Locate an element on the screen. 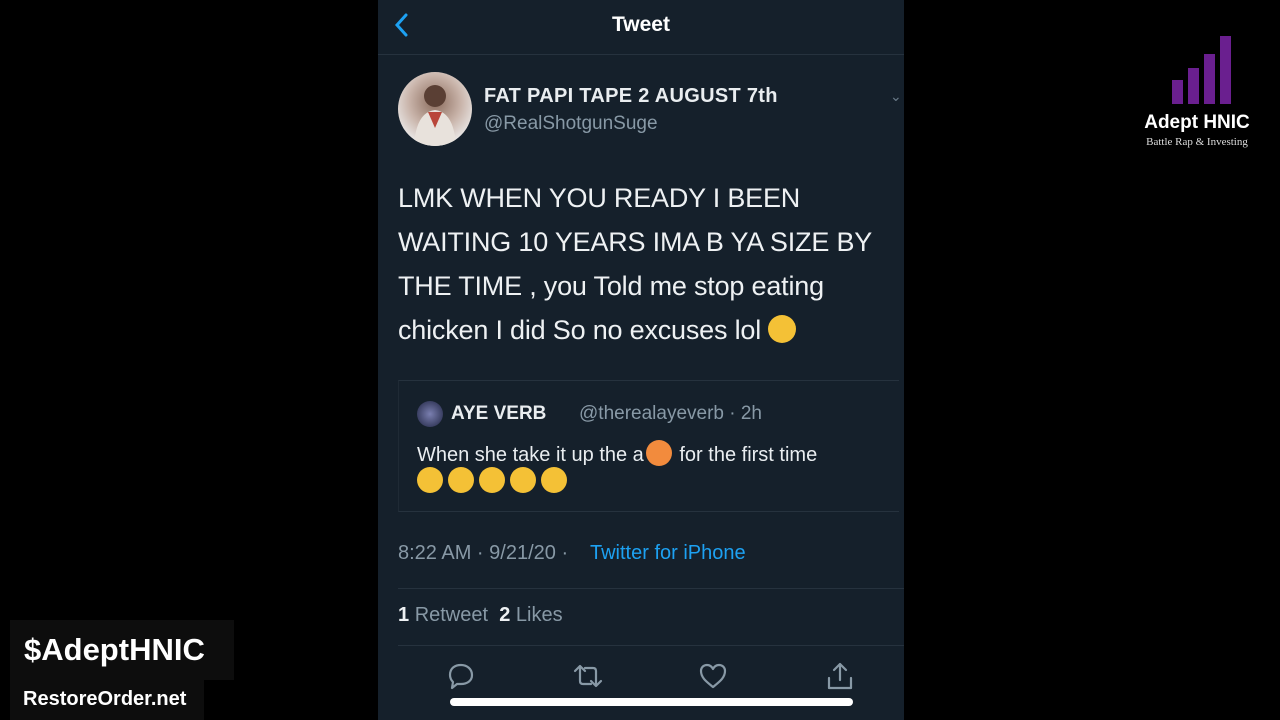 The height and width of the screenshot is (720, 1280). like-label: Likes is located at coordinates (539, 615).